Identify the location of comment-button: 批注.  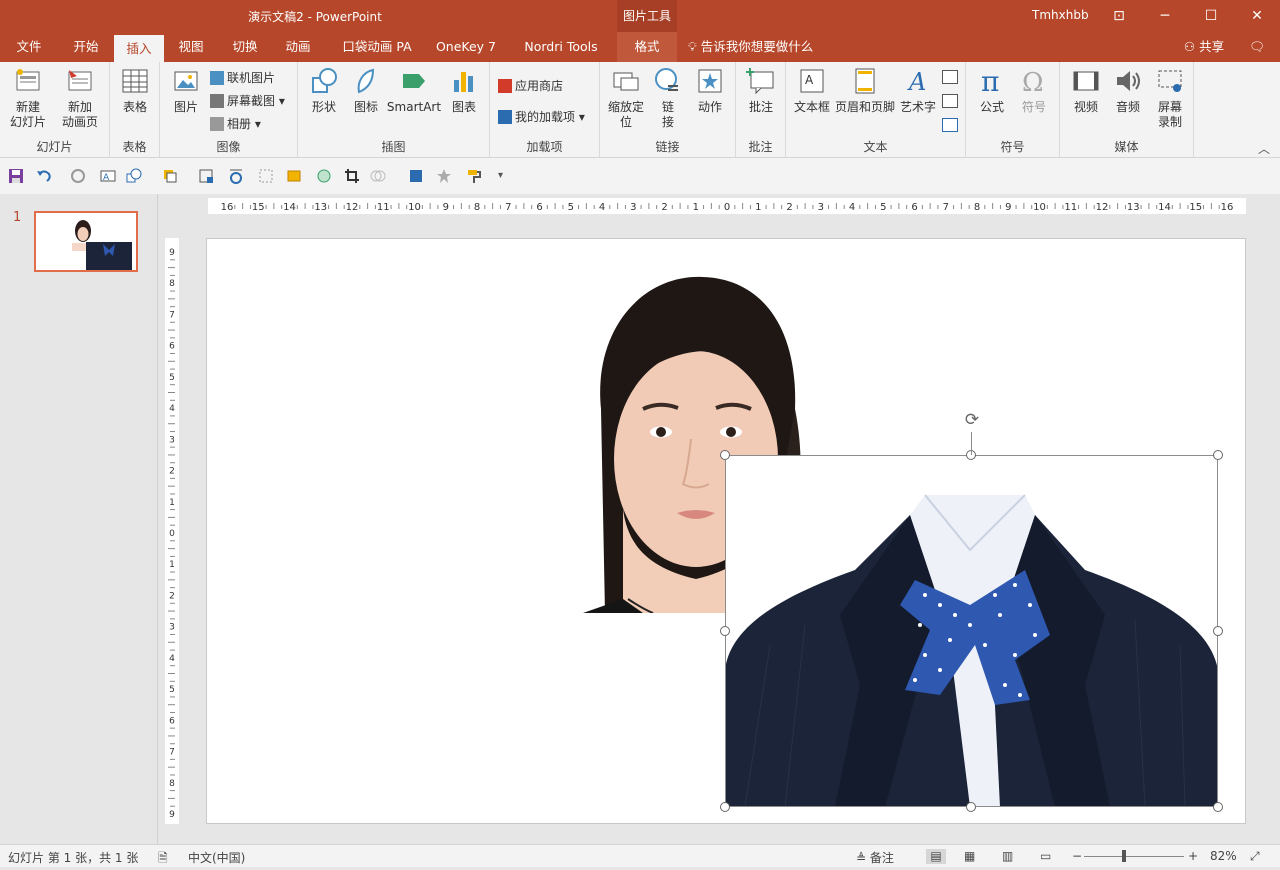
(761, 90).